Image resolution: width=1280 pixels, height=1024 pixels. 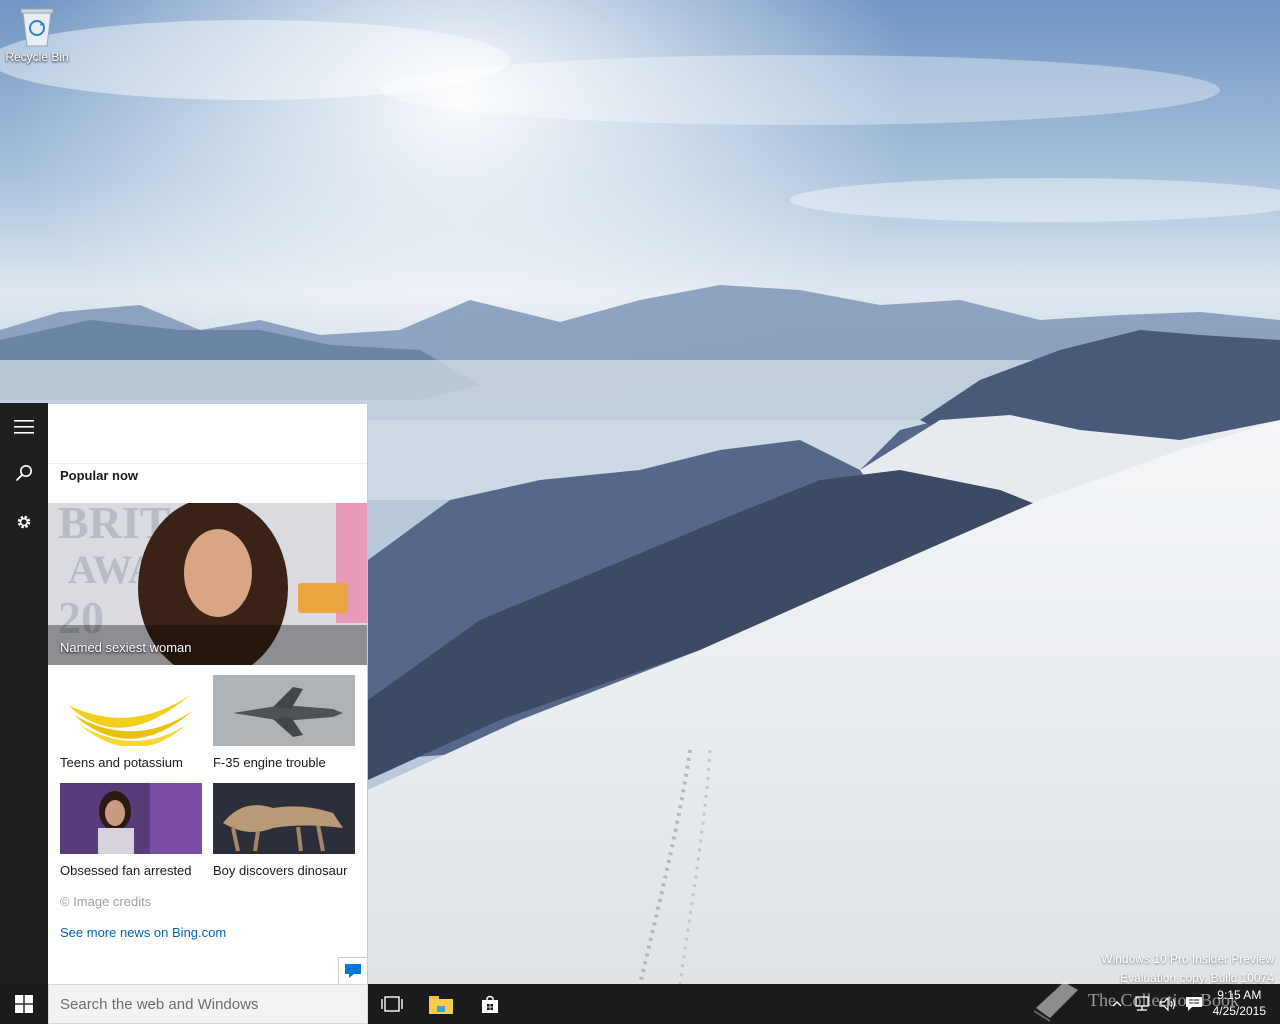 I want to click on news-thumb-singer, so click(x=131, y=818).